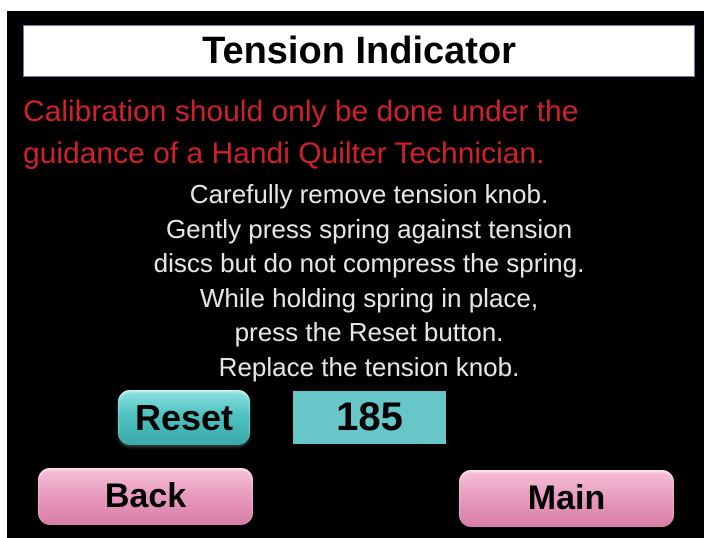  What do you see at coordinates (145, 496) in the screenshot?
I see `back-button: Back` at bounding box center [145, 496].